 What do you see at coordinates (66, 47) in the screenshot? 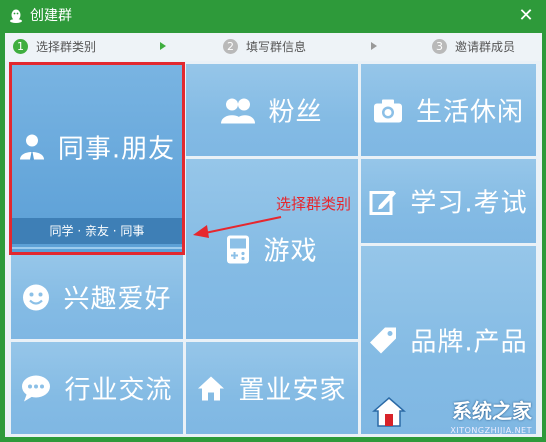
I see `step-1-label: 选择群类别` at bounding box center [66, 47].